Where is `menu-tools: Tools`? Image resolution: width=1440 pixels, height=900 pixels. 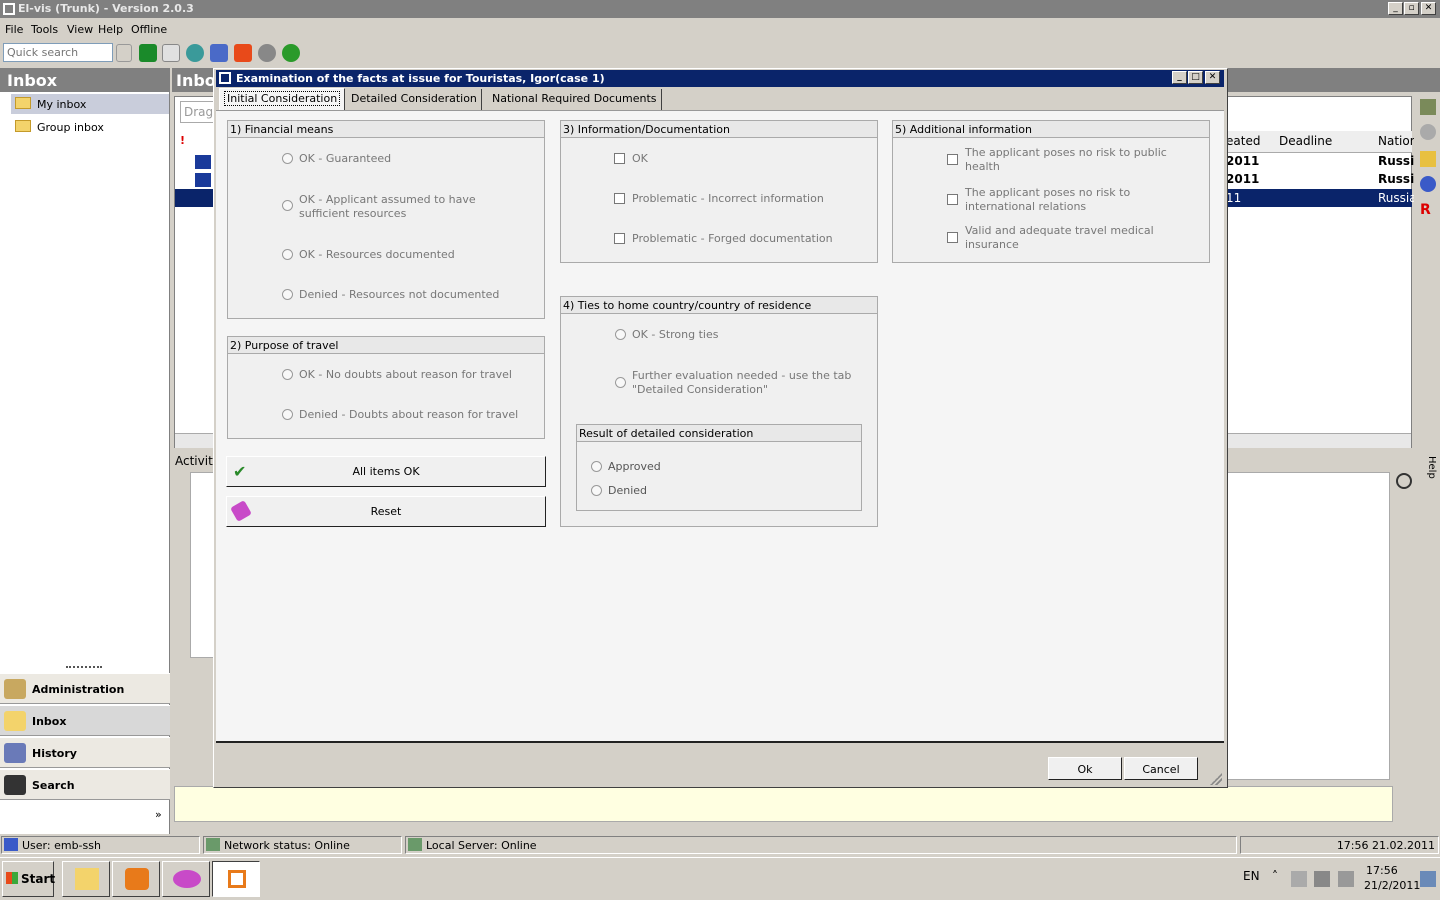 menu-tools: Tools is located at coordinates (44, 29).